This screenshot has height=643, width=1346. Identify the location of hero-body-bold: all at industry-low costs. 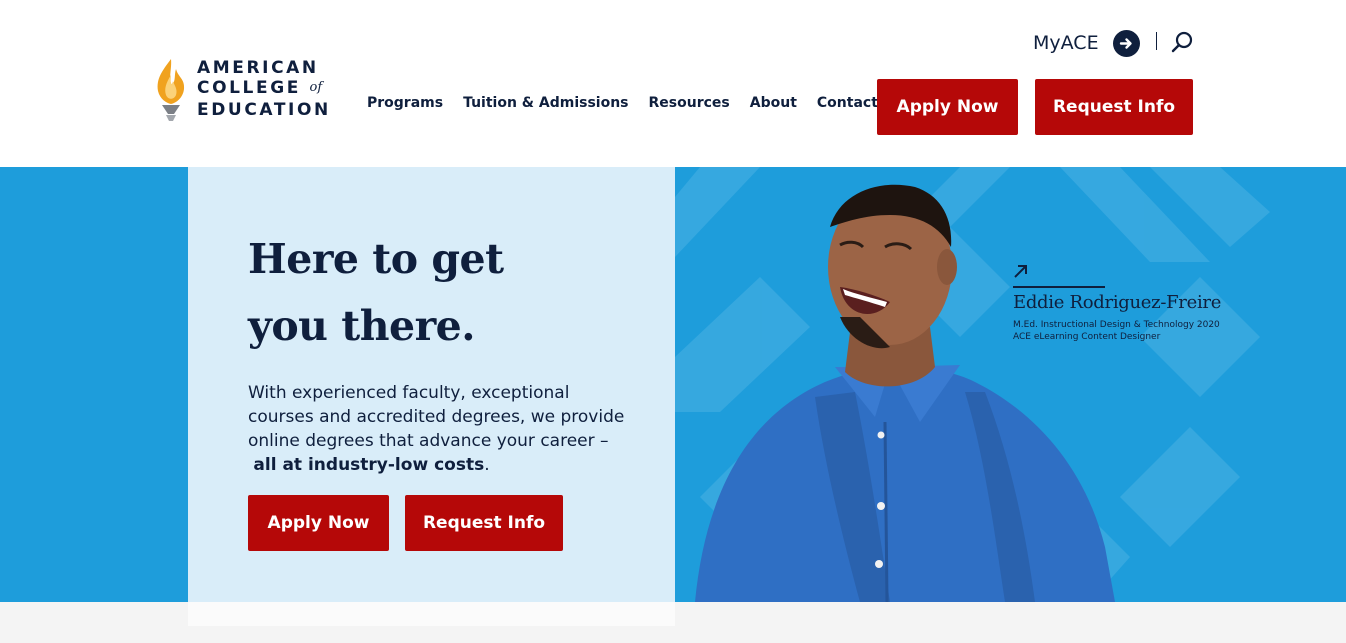
(369, 465).